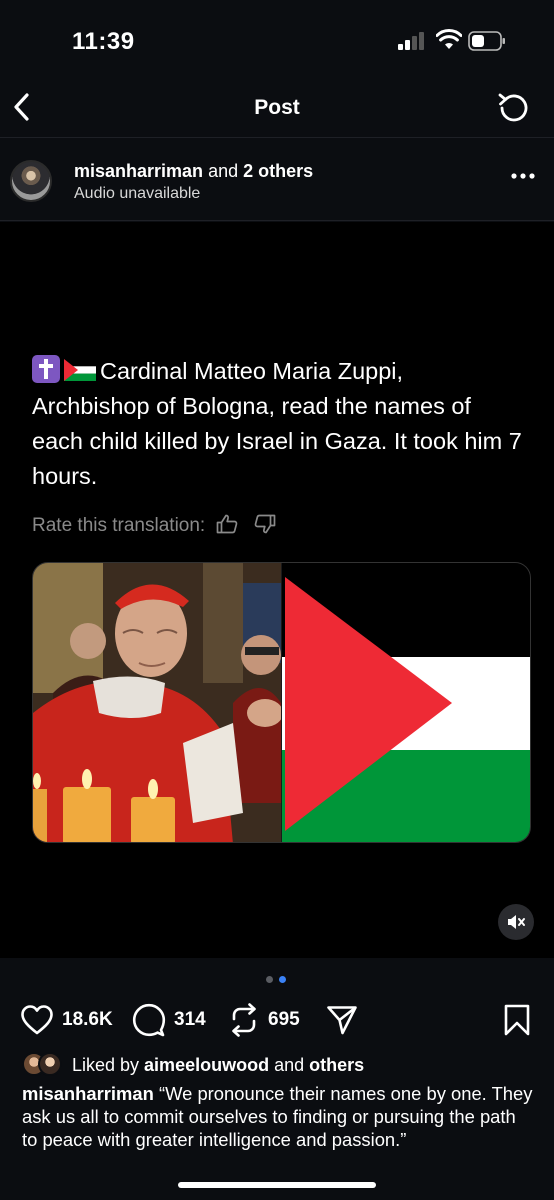 This screenshot has width=554, height=1200. Describe the element at coordinates (138, 171) in the screenshot. I see `author-username: misanharriman` at that location.